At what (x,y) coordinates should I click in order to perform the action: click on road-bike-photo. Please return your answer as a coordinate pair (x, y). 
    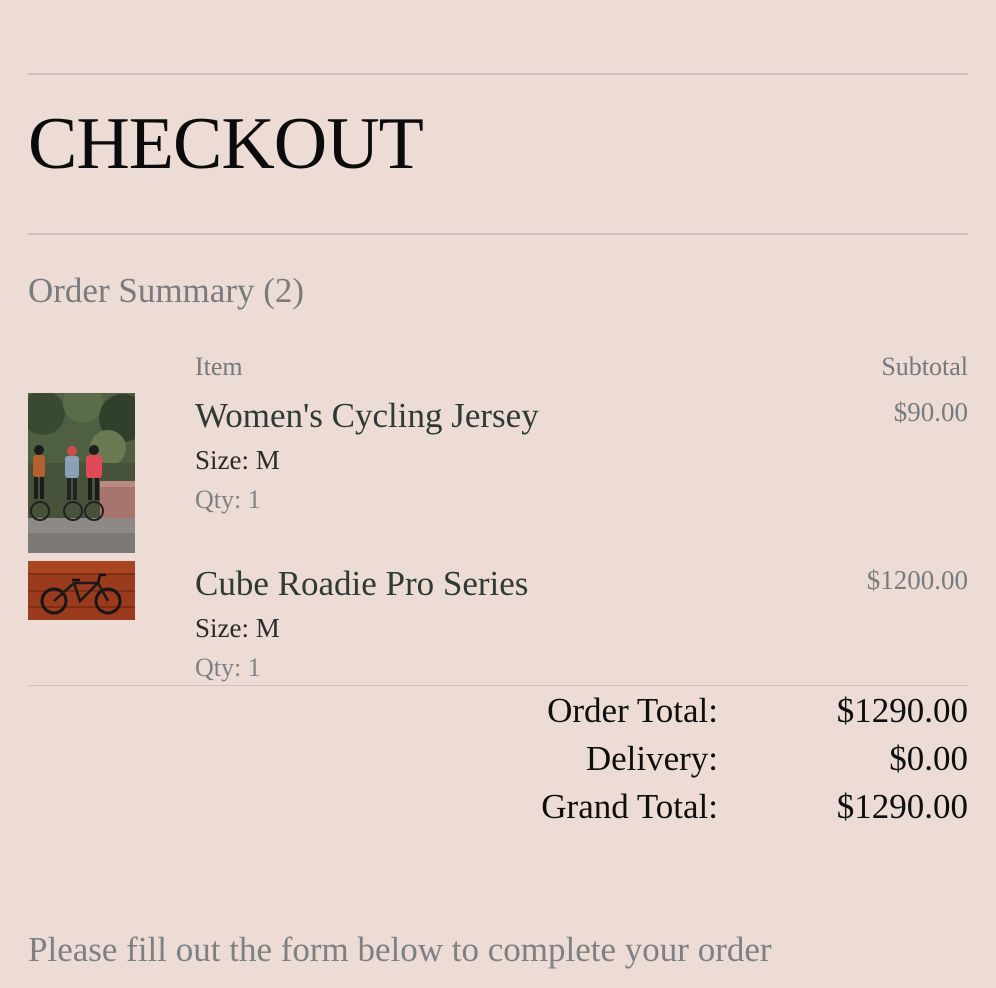
    Looking at the image, I should click on (81, 590).